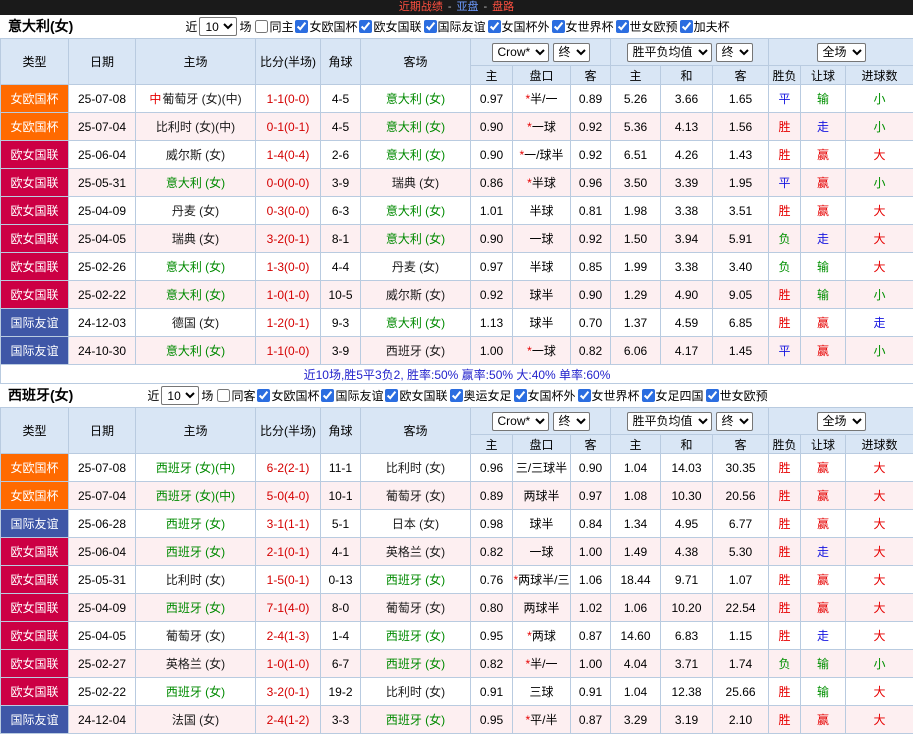 This screenshot has width=913, height=734. What do you see at coordinates (503, 7) in the screenshot?
I see `nav-link-handicap-trend: 盘路` at bounding box center [503, 7].